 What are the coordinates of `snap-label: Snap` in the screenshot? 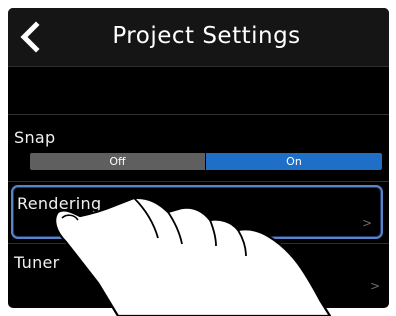 It's located at (35, 137).